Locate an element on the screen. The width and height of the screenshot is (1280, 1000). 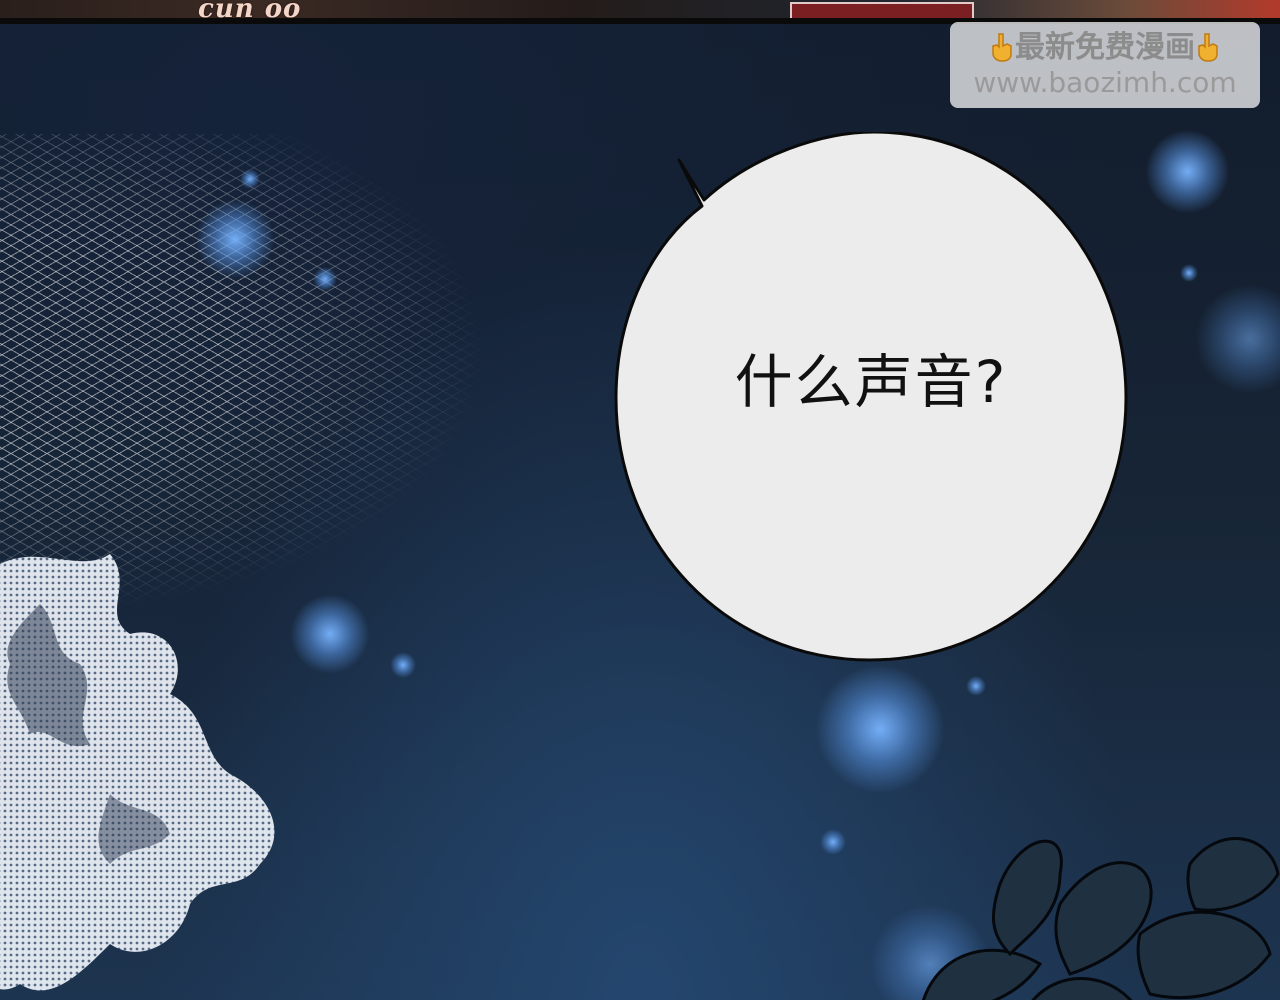
watermark-title-row: 最新免费漫画 is located at coordinates (1105, 48).